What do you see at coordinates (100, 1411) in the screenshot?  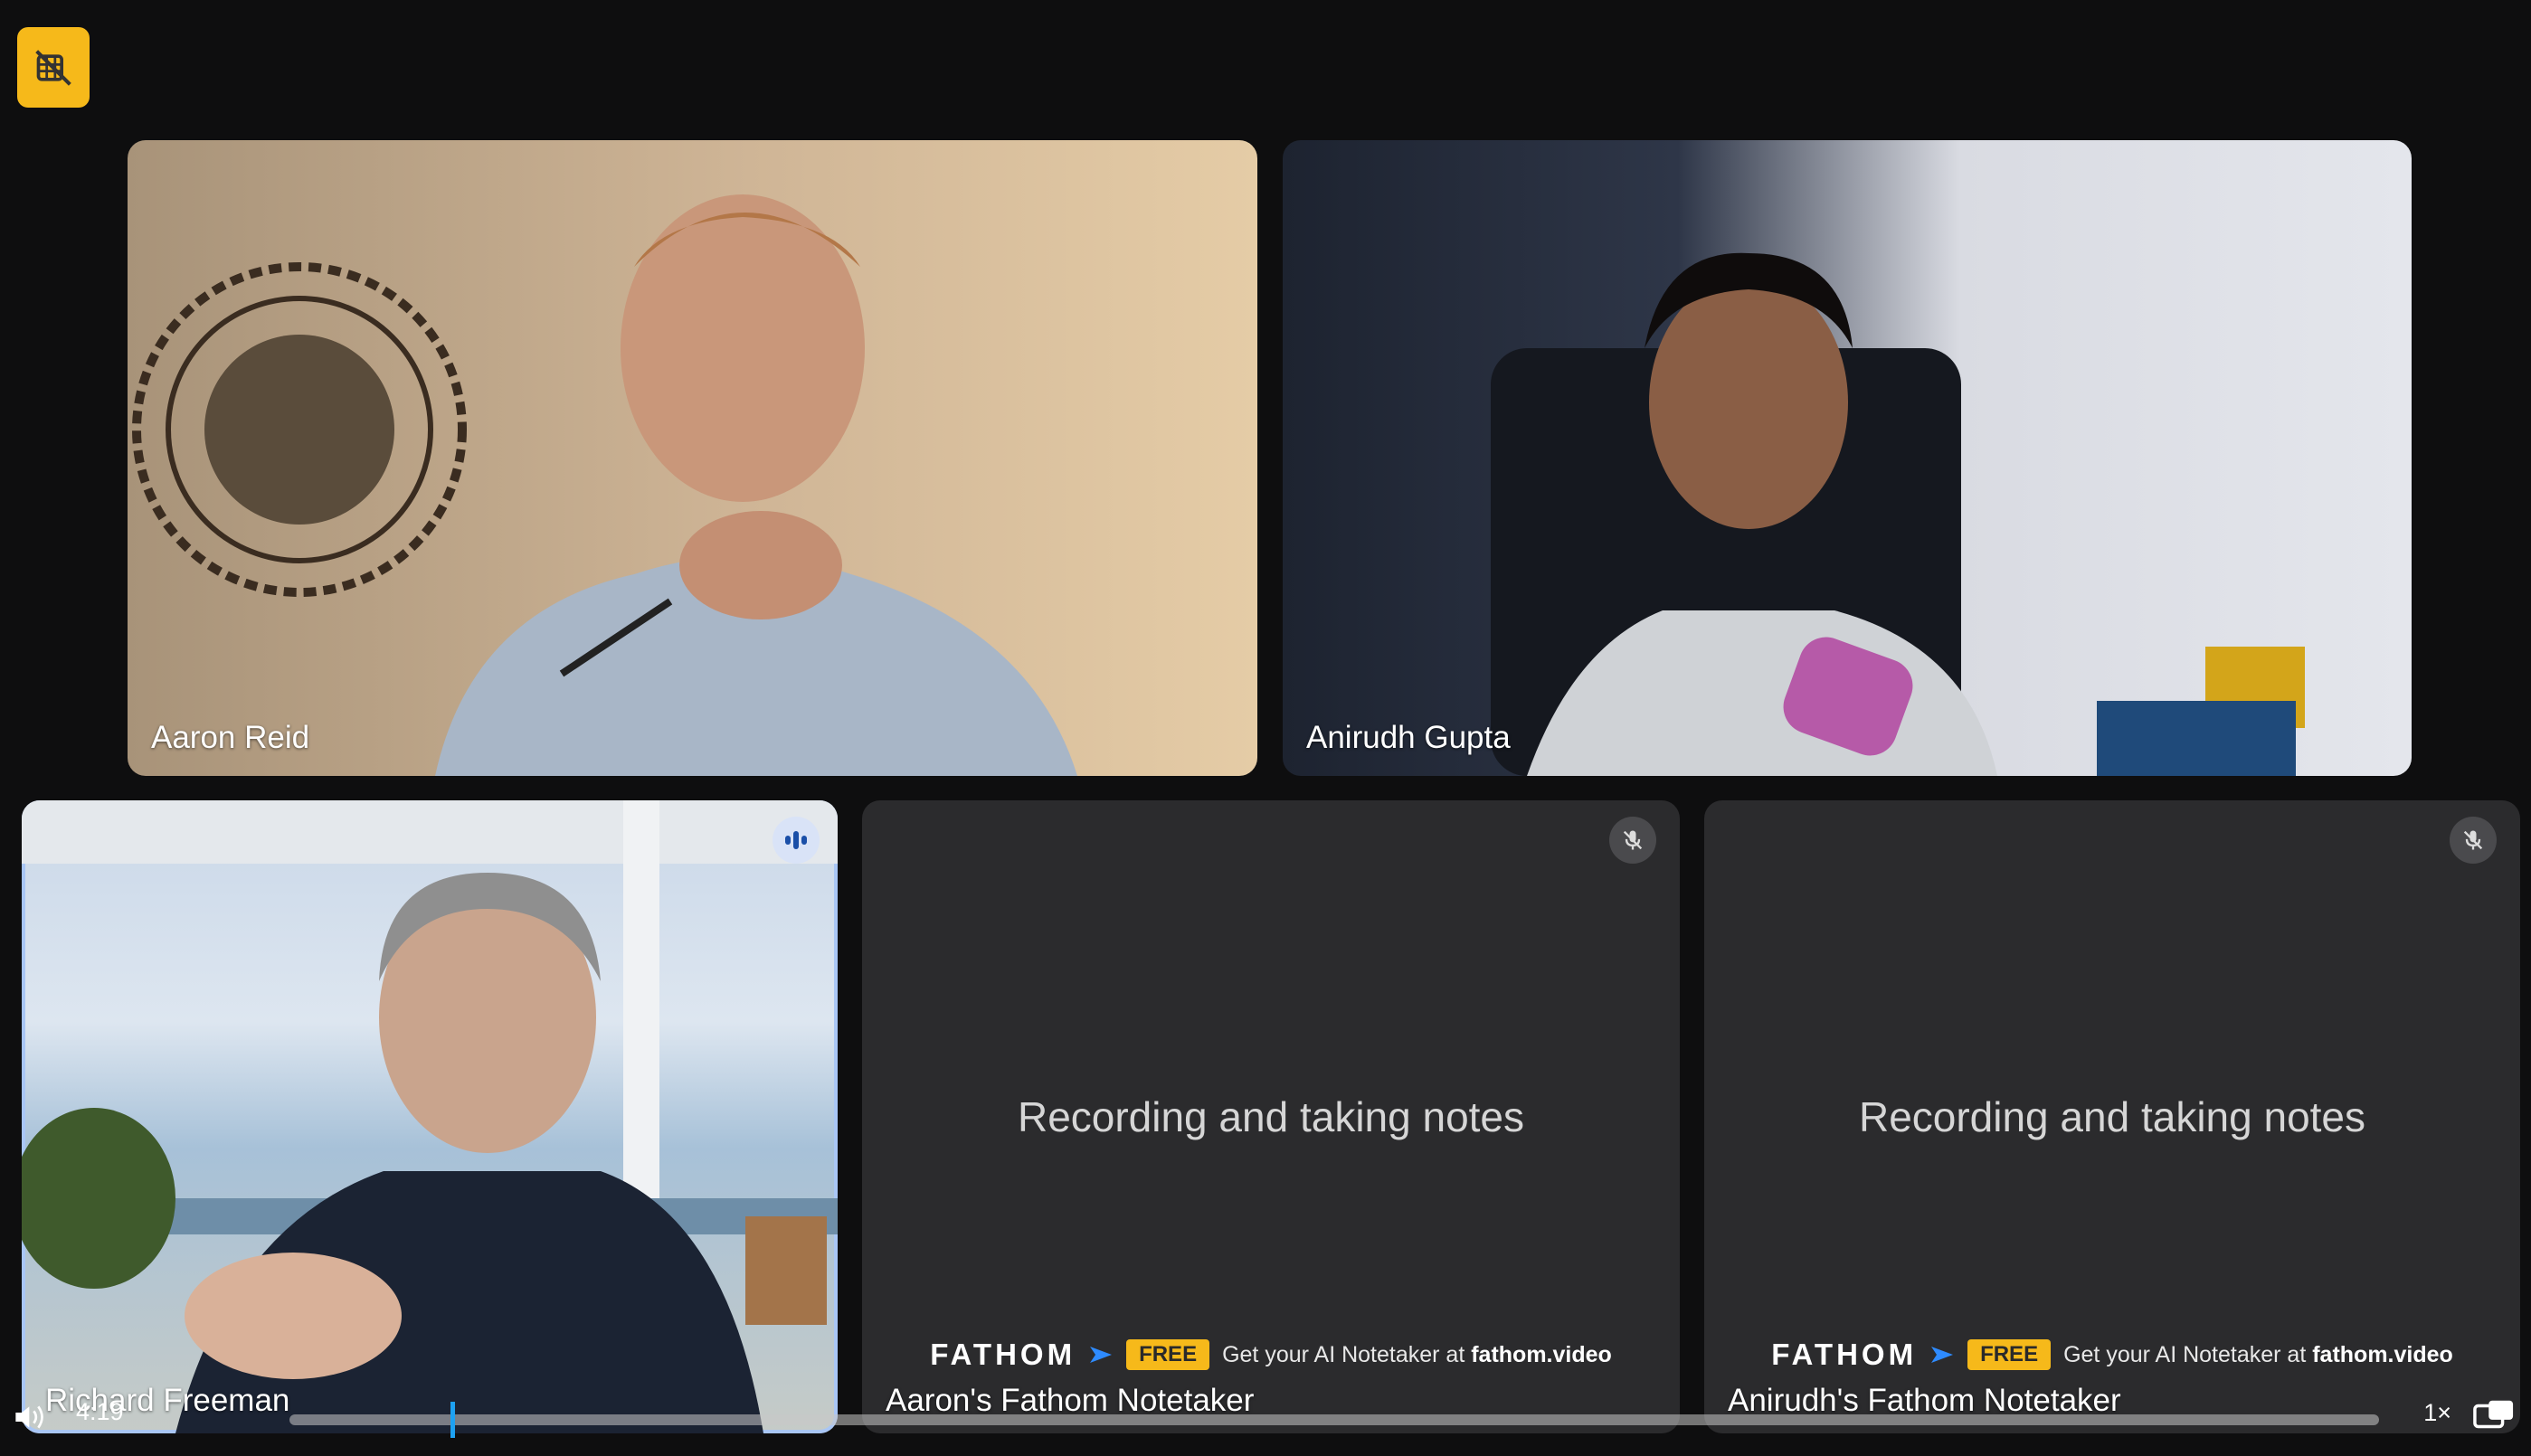 I see `playback-time: 4:19` at bounding box center [100, 1411].